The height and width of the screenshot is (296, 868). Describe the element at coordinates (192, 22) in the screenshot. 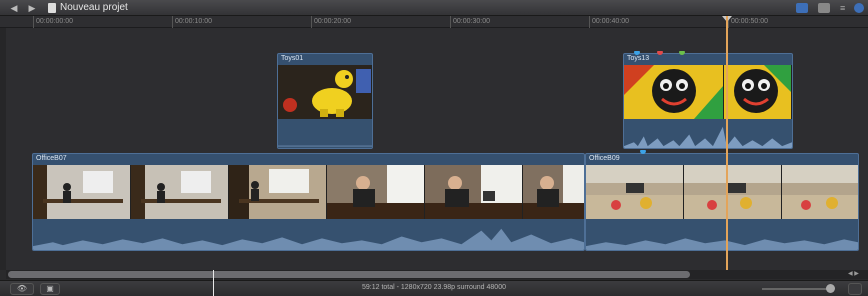

I see `ruler-tick: 00:00:10:00` at that location.